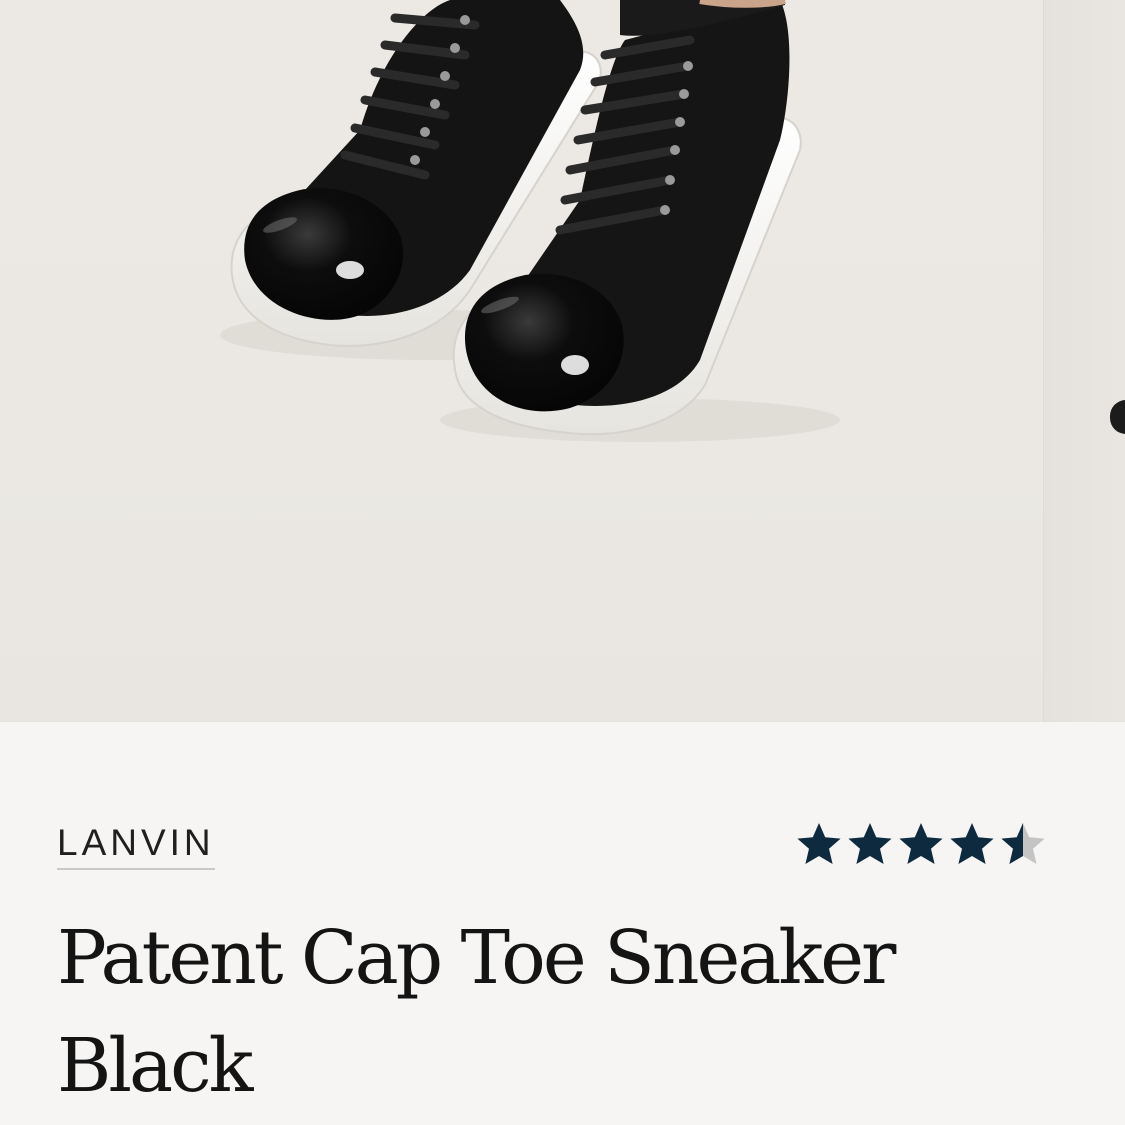  I want to click on next-photo-peek, so click(1117, 417).